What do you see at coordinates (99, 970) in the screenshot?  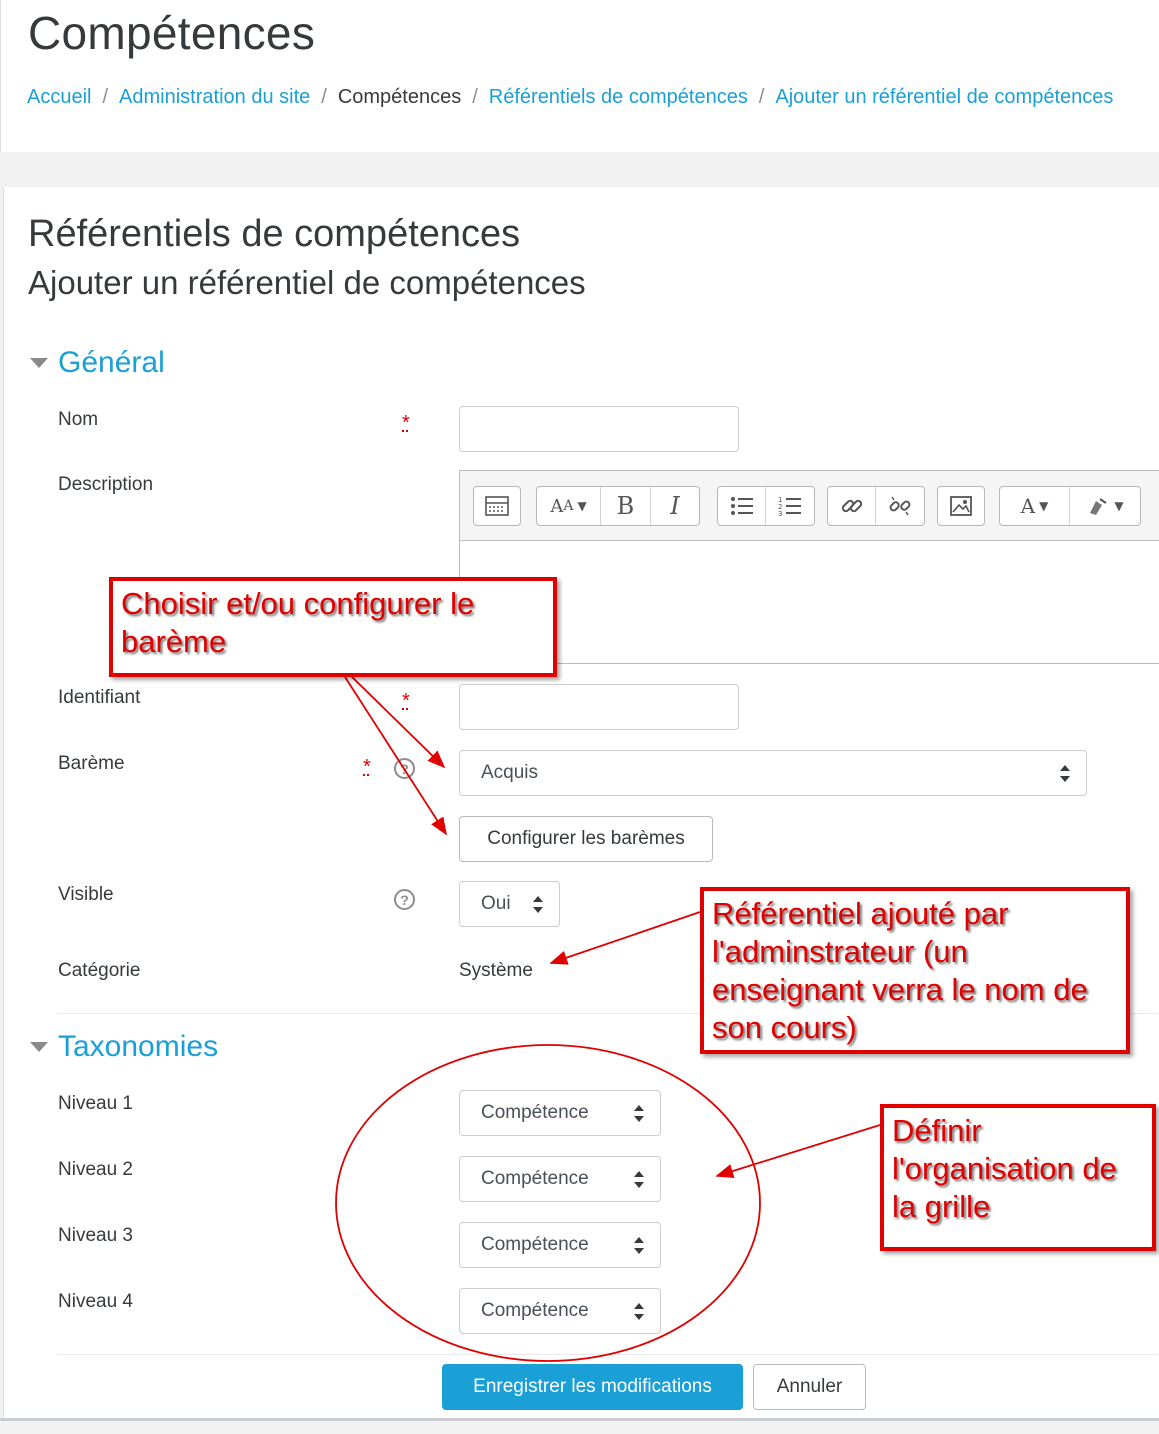 I see `categorie-label: Catégorie` at bounding box center [99, 970].